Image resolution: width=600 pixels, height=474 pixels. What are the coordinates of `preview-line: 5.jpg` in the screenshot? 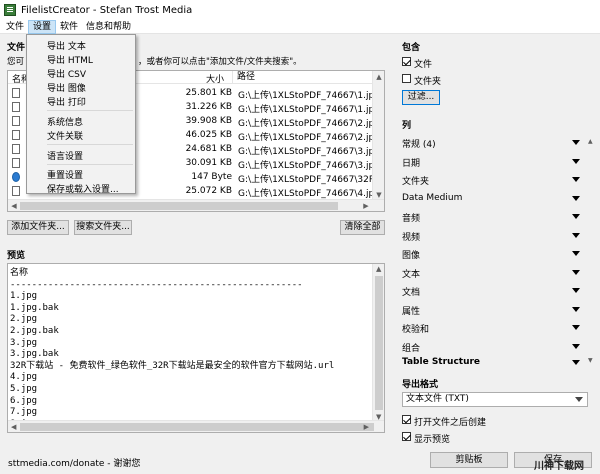 It's located at (24, 388).